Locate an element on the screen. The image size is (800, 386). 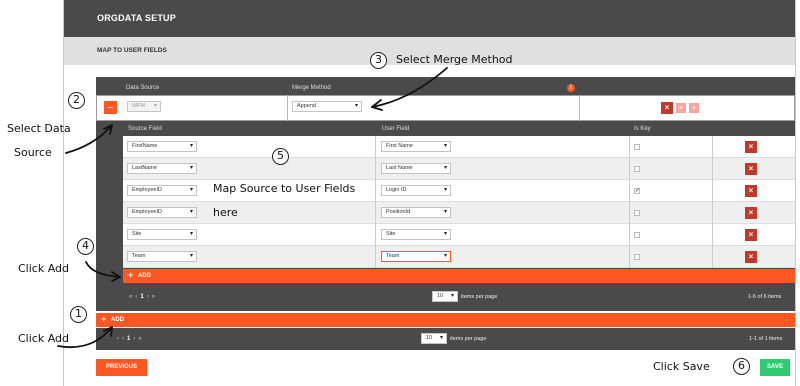
arrow-merge-method is located at coordinates (409, 87).